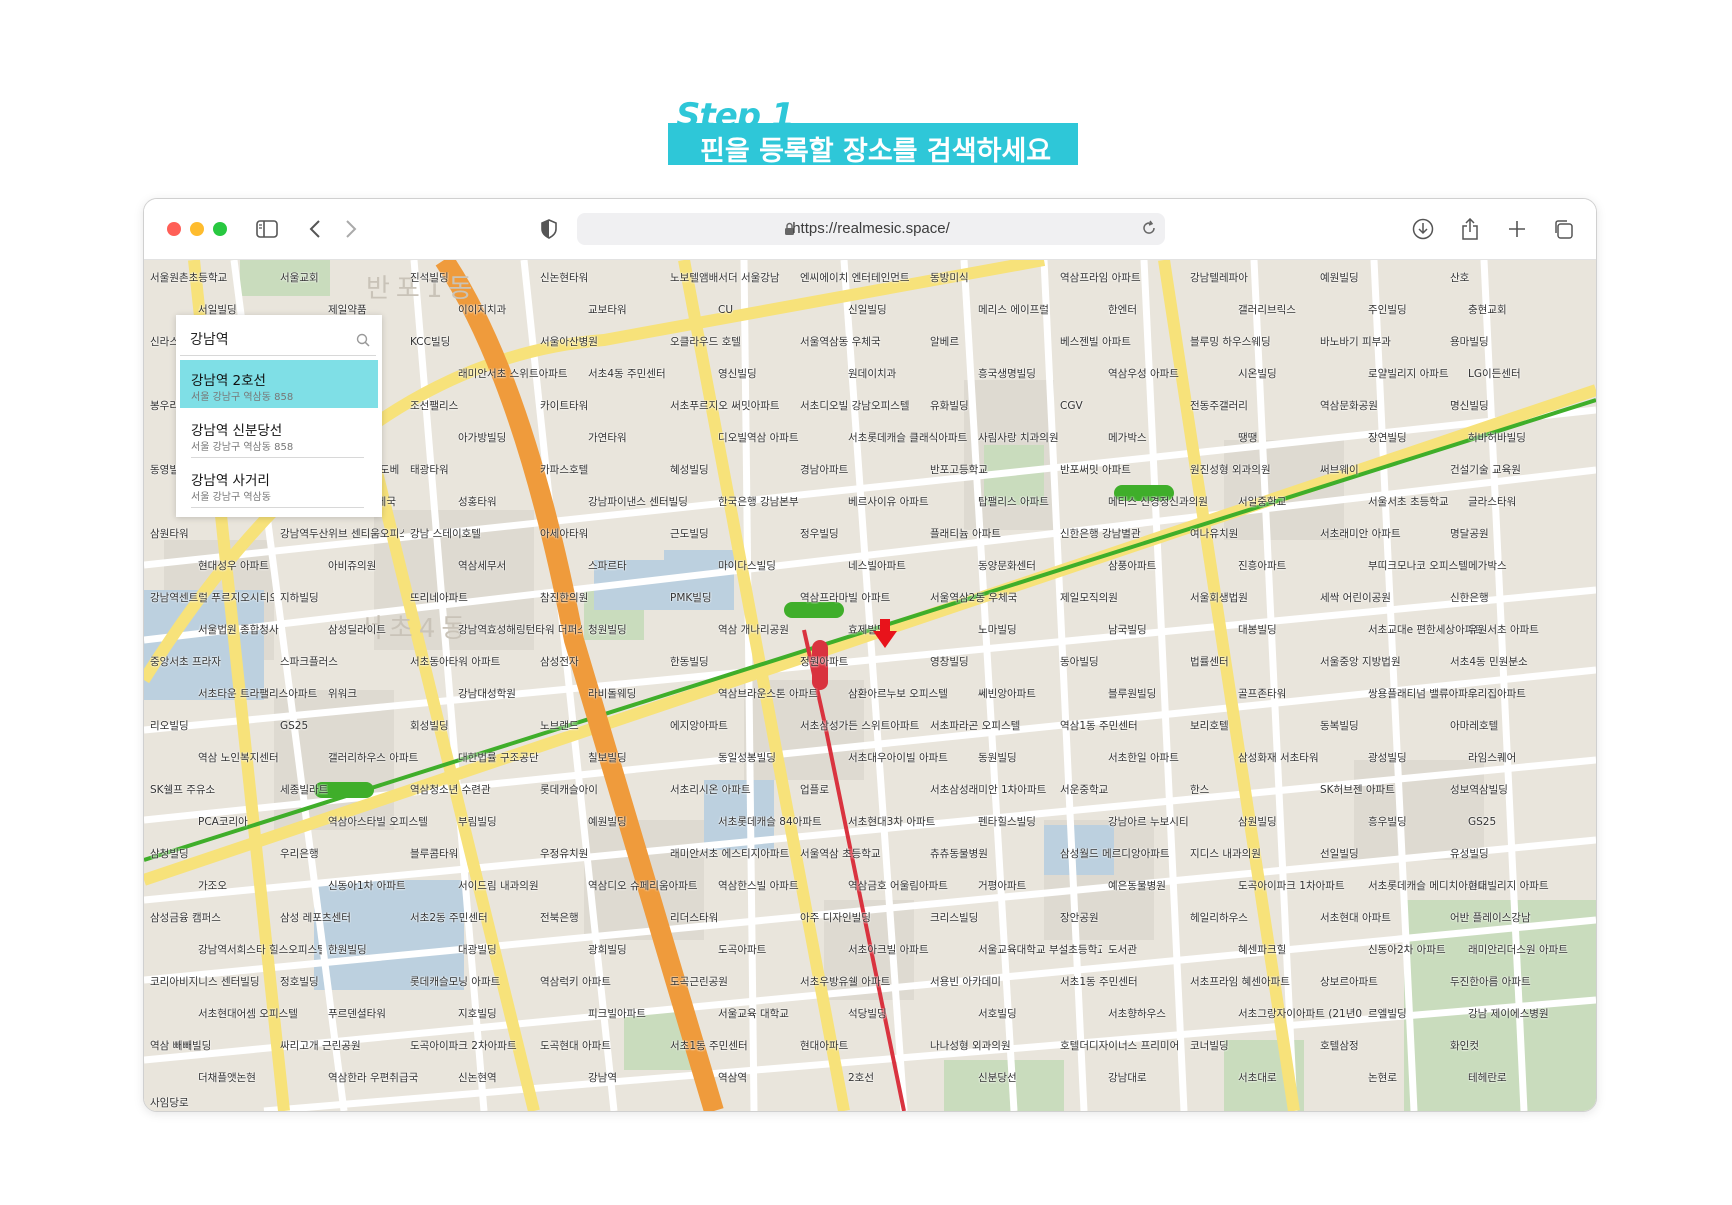  What do you see at coordinates (363, 340) in the screenshot?
I see `search-icon` at bounding box center [363, 340].